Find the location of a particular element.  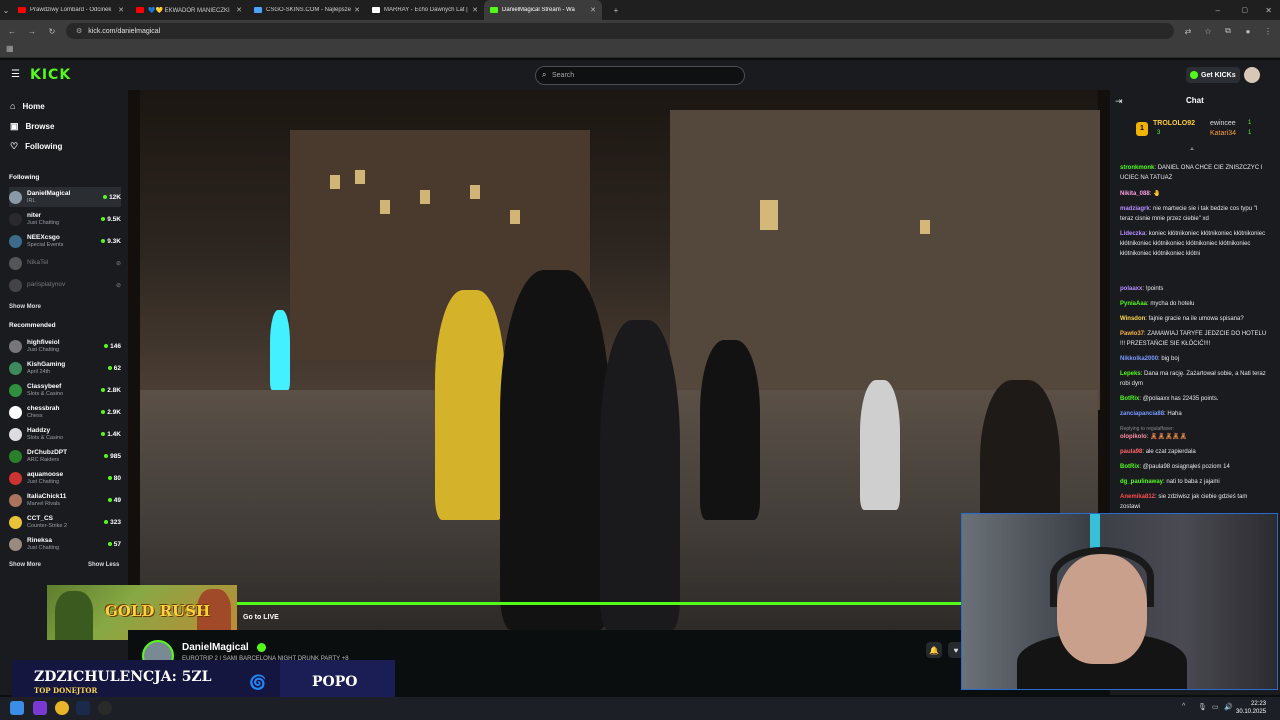

live-progress-bar is located at coordinates (551, 603).